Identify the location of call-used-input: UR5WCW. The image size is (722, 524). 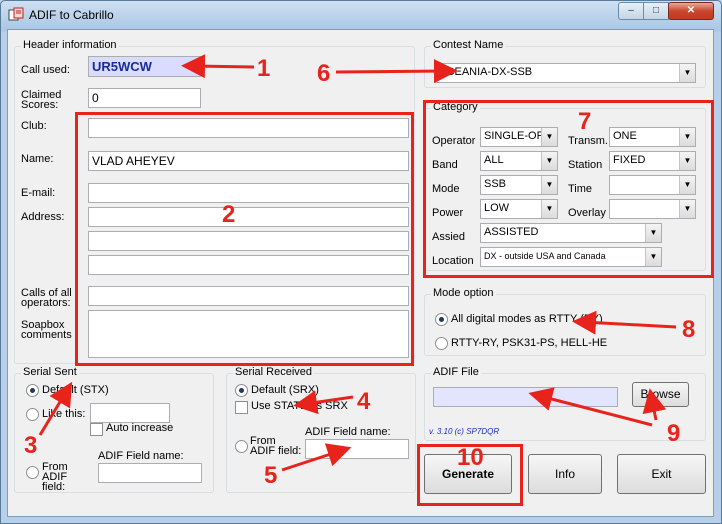
(144, 66).